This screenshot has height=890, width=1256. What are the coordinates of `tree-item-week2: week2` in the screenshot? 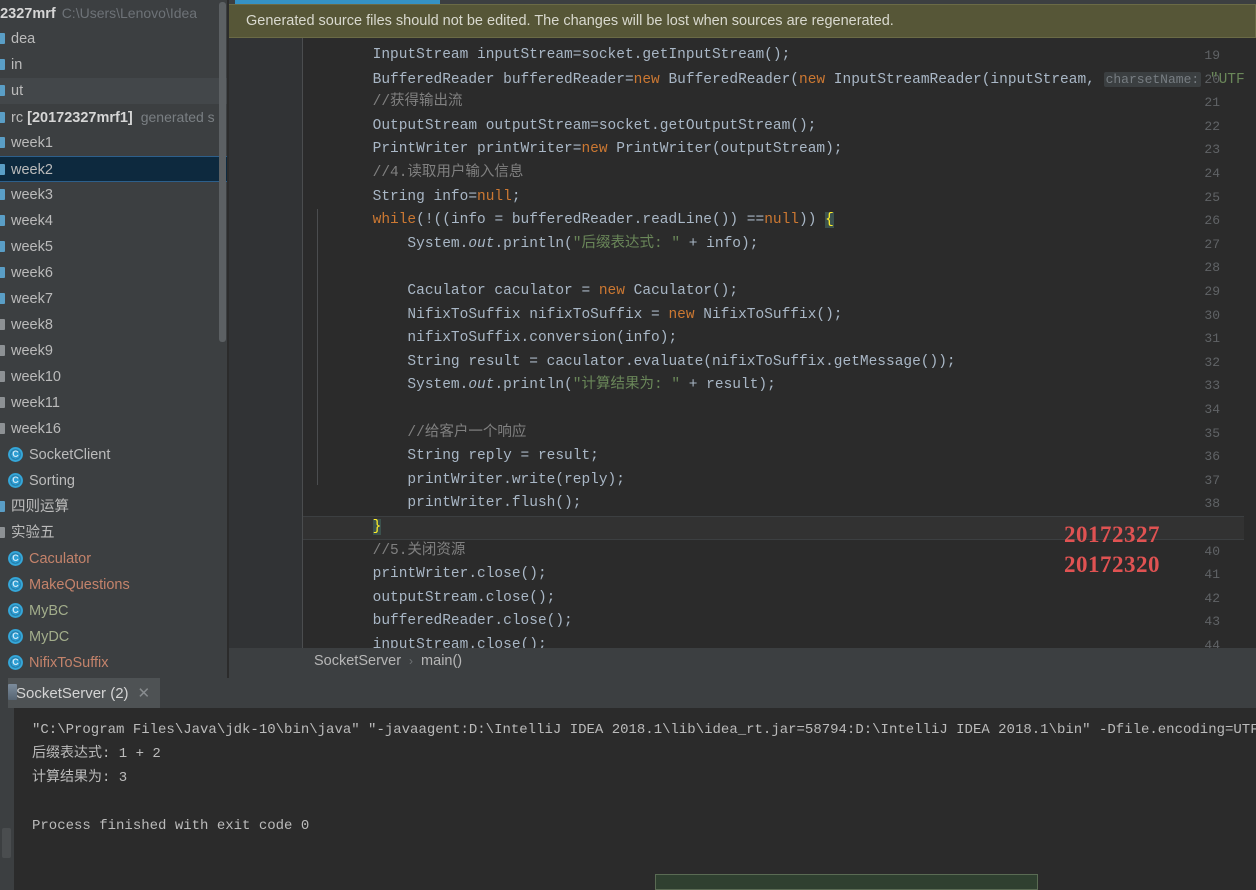 It's located at (114, 169).